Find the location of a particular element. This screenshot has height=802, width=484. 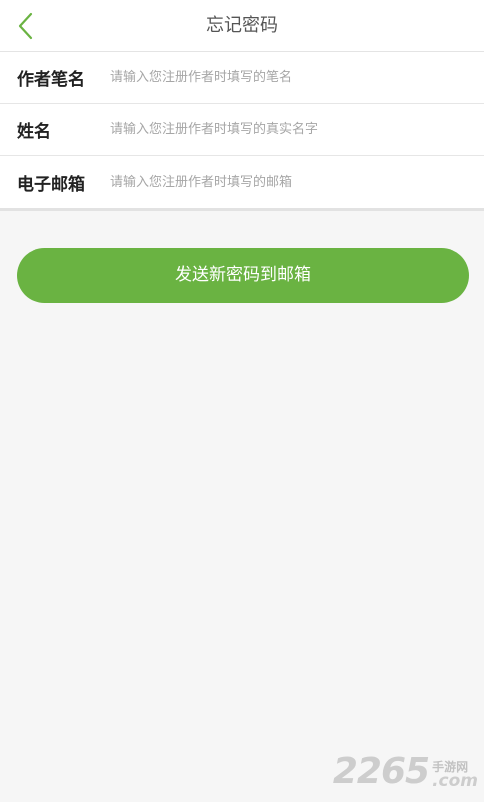

page-title: 忘记密码 is located at coordinates (242, 25).